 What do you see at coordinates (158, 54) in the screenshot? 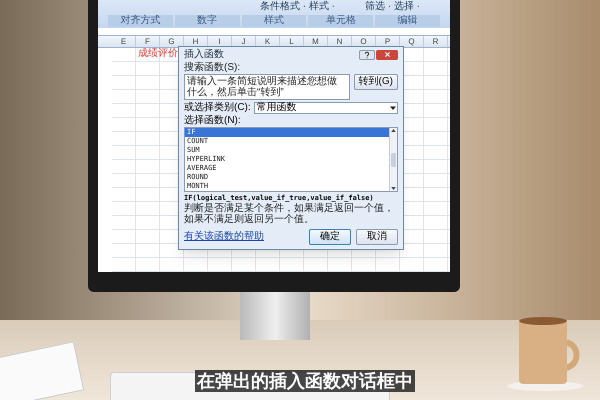
I see `cell-text: 成绩评价` at bounding box center [158, 54].